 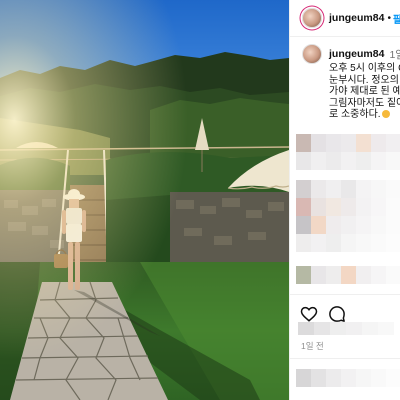 What do you see at coordinates (348, 378) in the screenshot?
I see `blurred-comment-input` at bounding box center [348, 378].